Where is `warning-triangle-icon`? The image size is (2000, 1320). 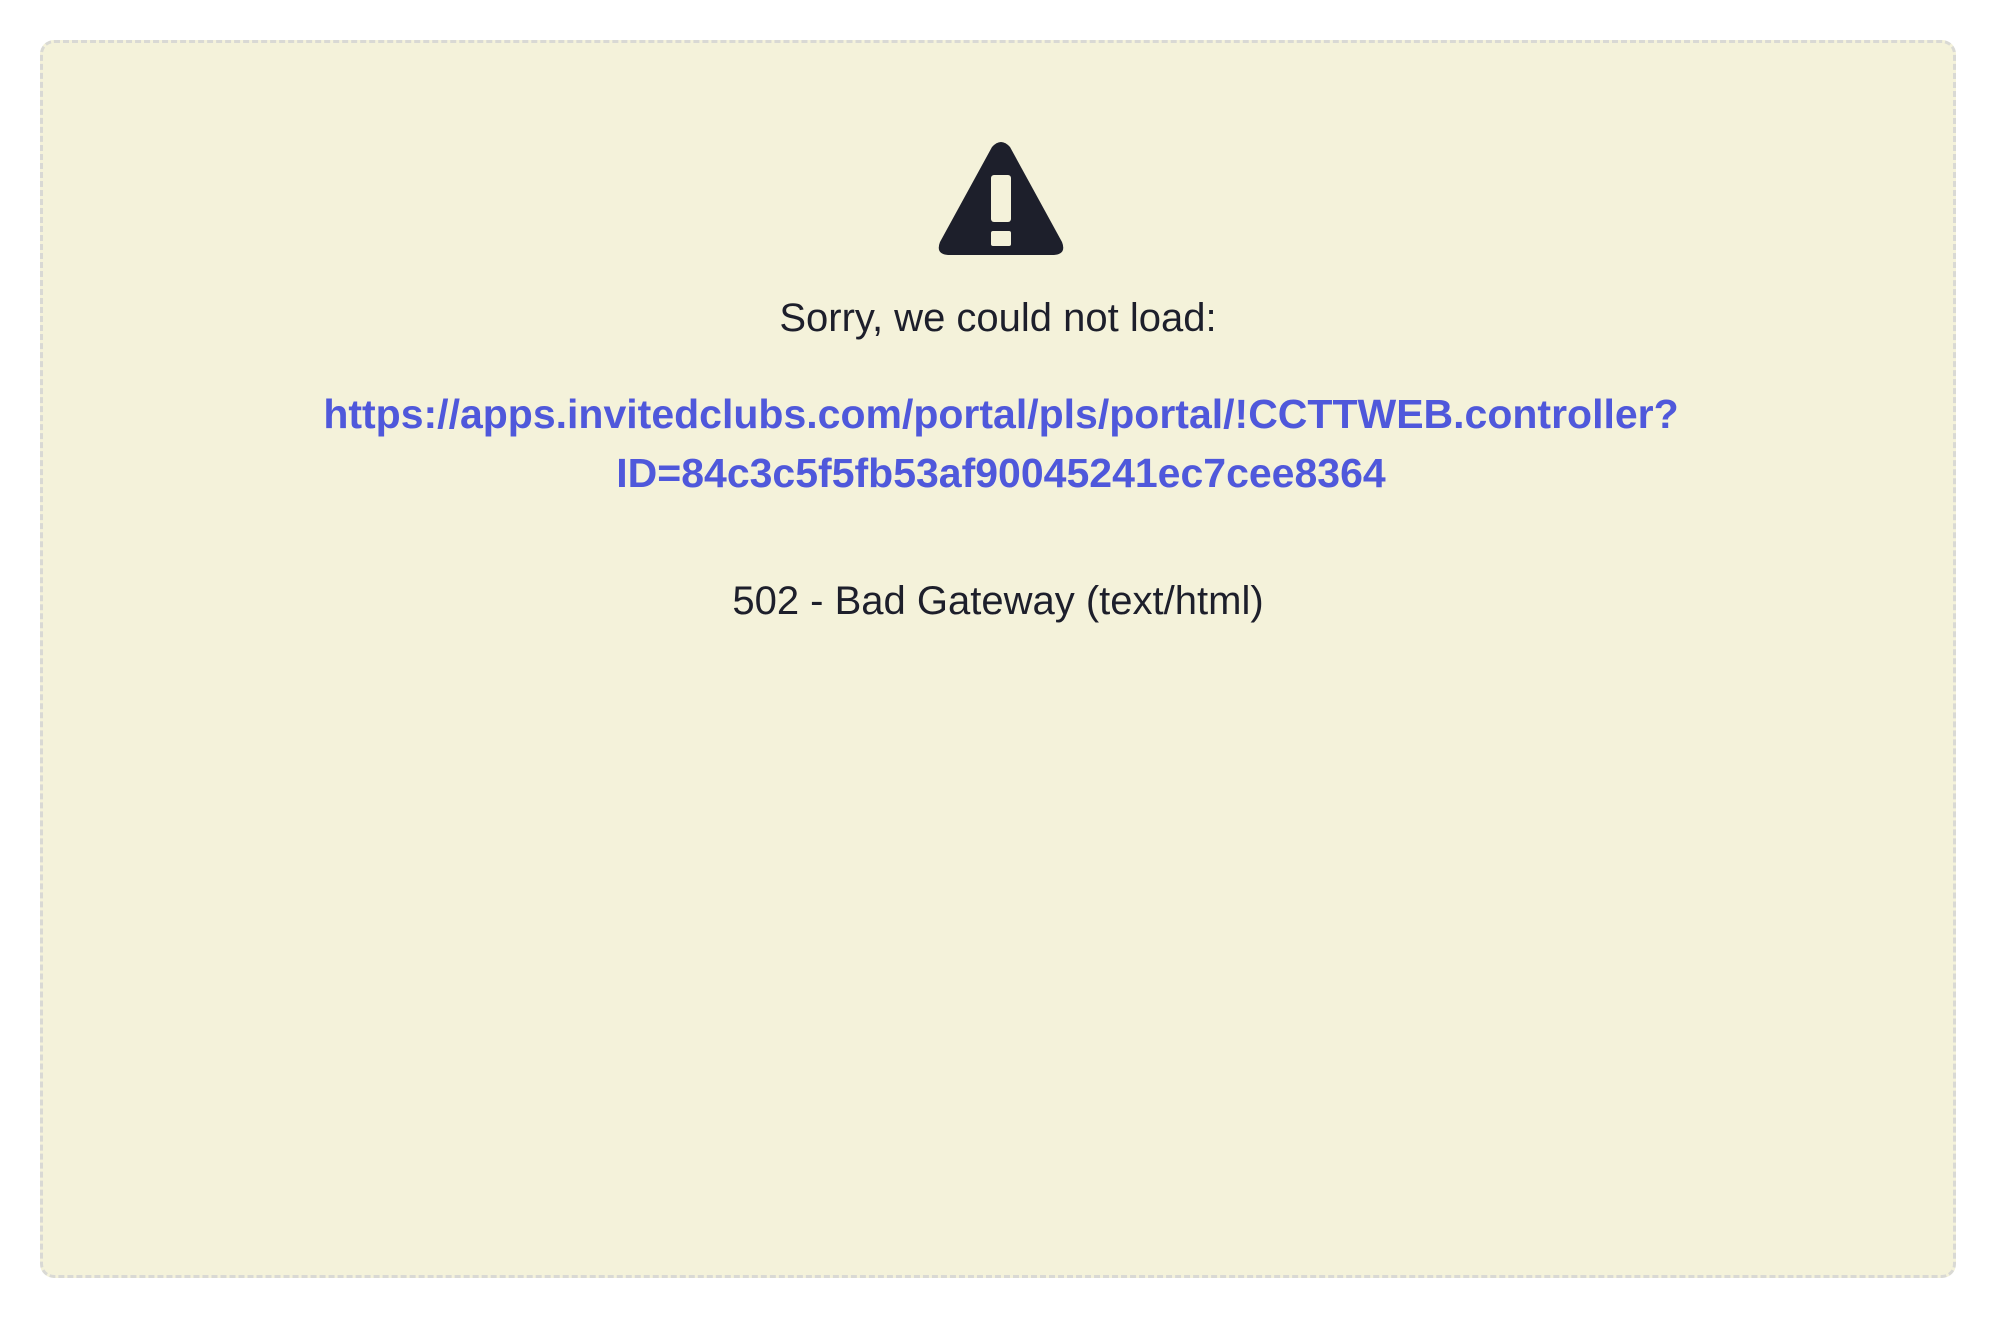 warning-triangle-icon is located at coordinates (1001, 199).